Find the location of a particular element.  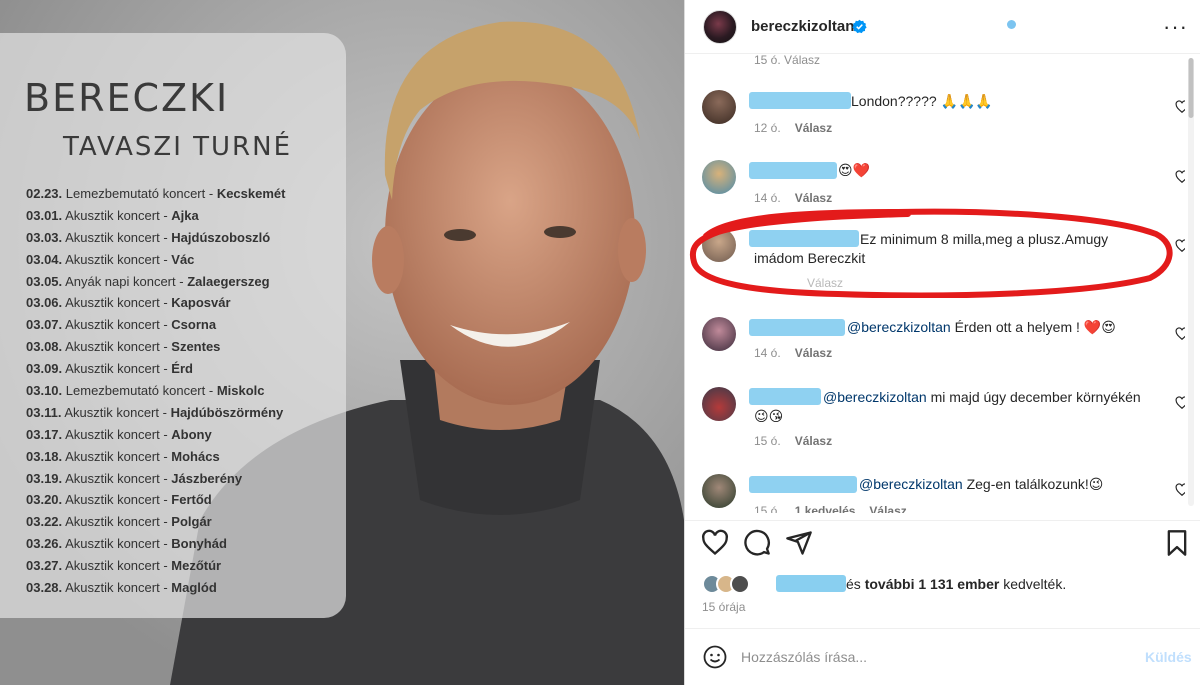

comment-meta: 15 ó. 1 kedvelés Válasz is located at coordinates (830, 508).